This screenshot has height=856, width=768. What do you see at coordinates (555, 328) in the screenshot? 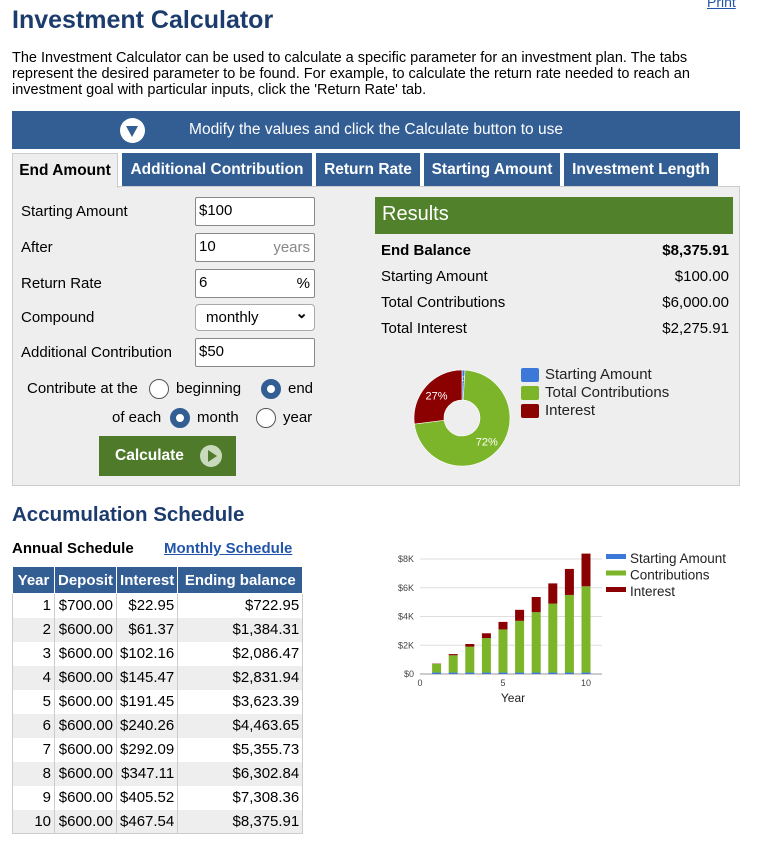
I see `result-row: Total Interest $2,275.91` at bounding box center [555, 328].